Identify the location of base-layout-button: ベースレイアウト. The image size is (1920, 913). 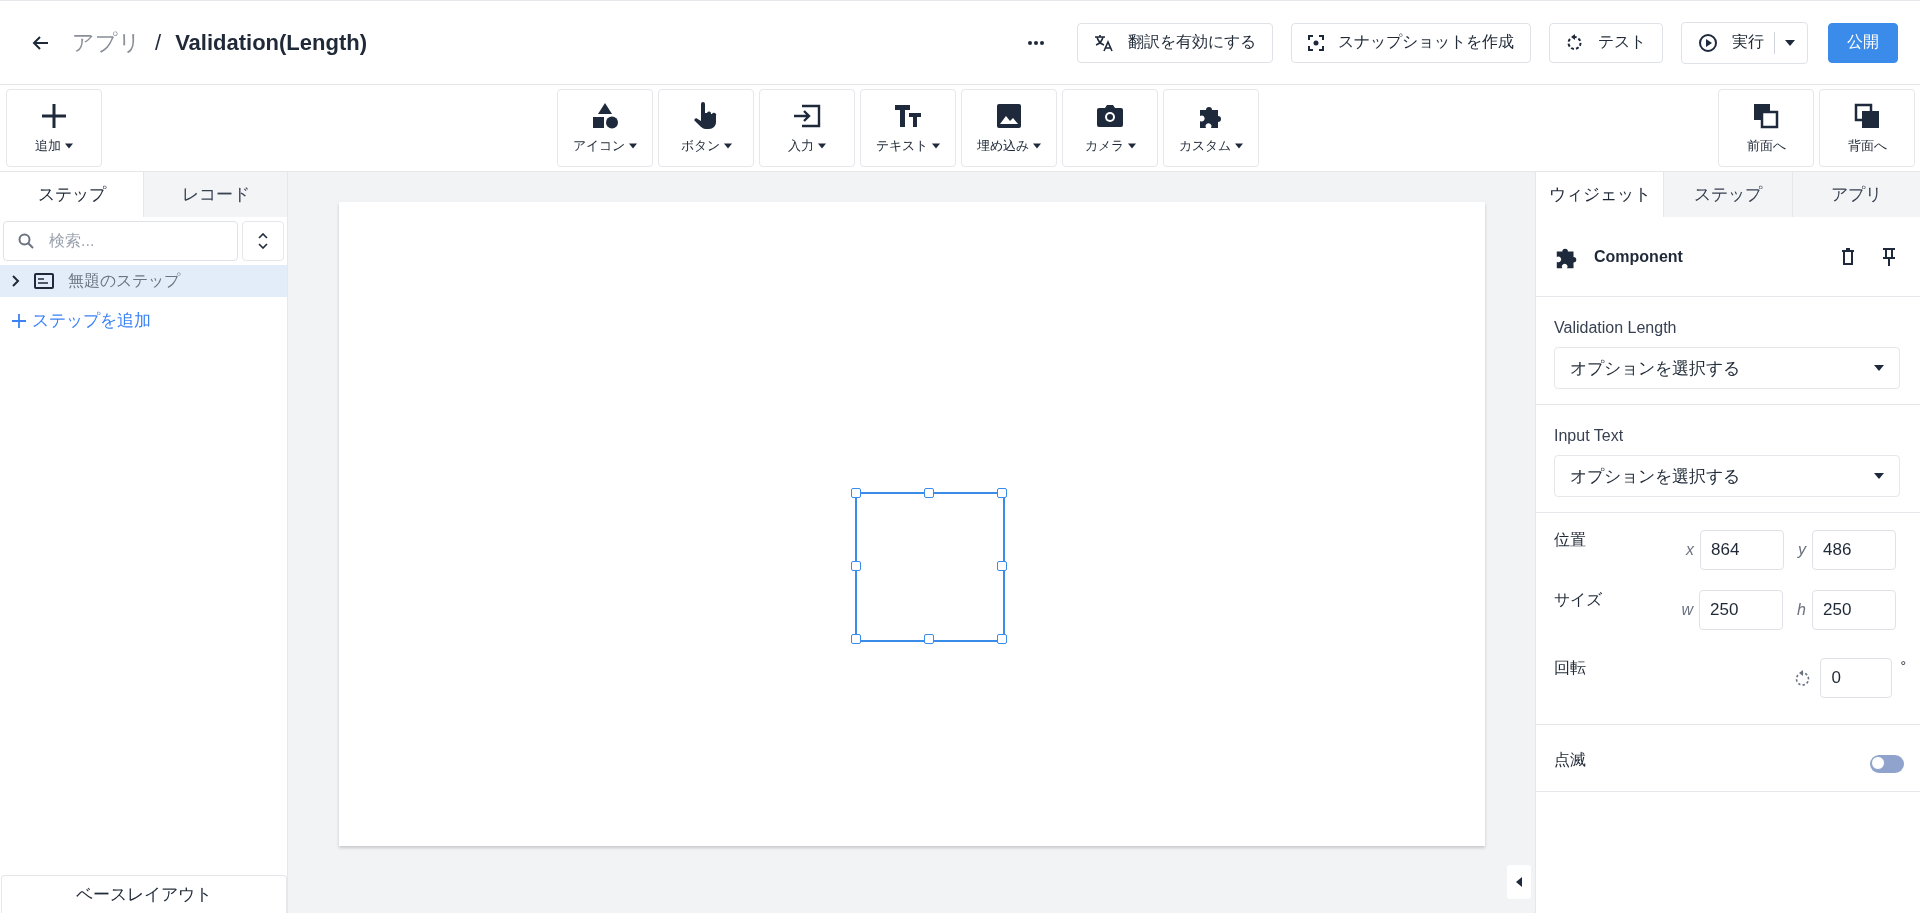
(144, 894).